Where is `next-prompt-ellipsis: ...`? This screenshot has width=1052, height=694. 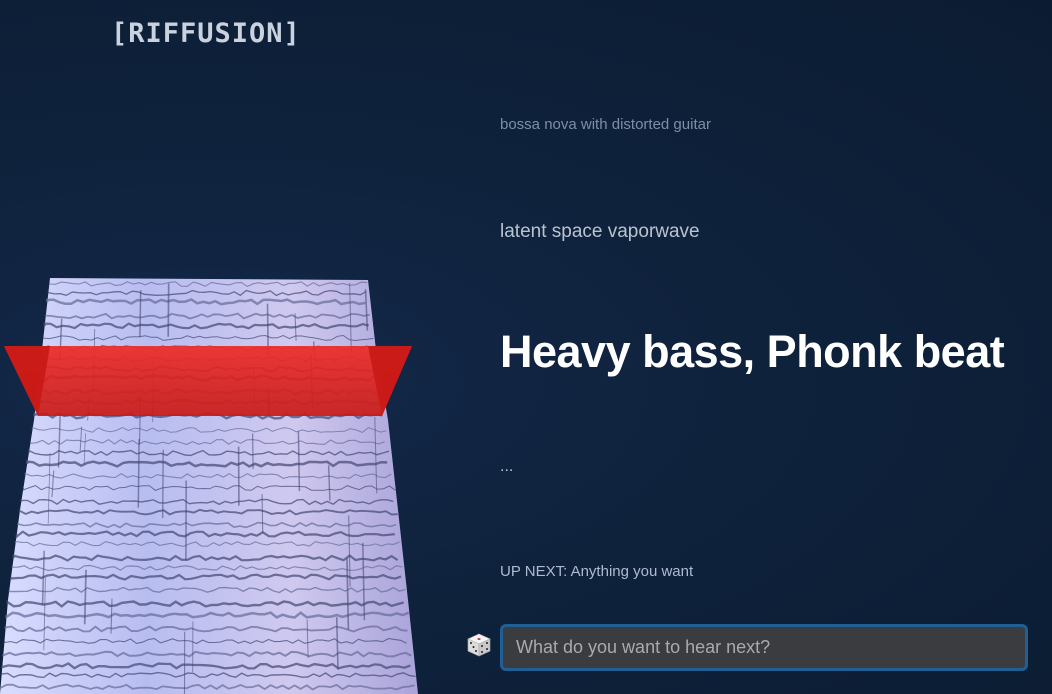
next-prompt-ellipsis: ... is located at coordinates (507, 466).